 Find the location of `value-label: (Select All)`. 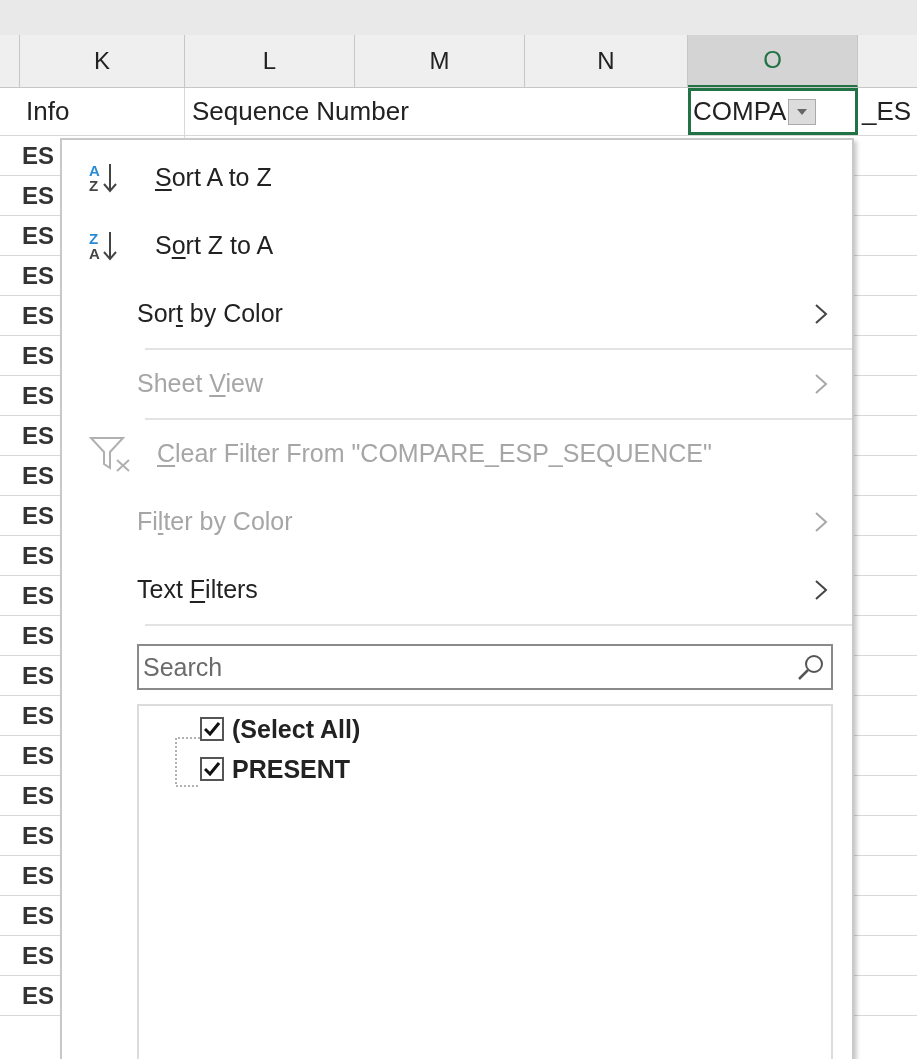

value-label: (Select All) is located at coordinates (296, 729).